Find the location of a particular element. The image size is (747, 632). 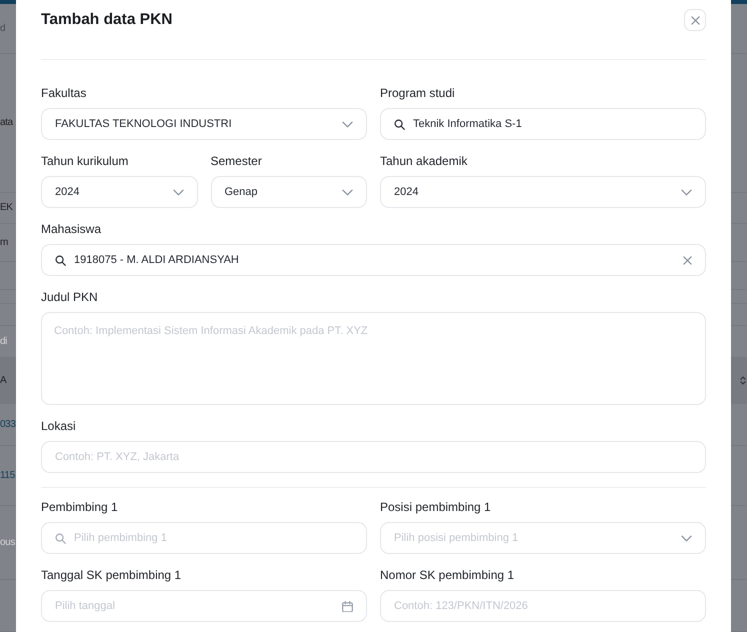

text-field: Contoh: 123/PKN/ITN/2026 is located at coordinates (543, 606).